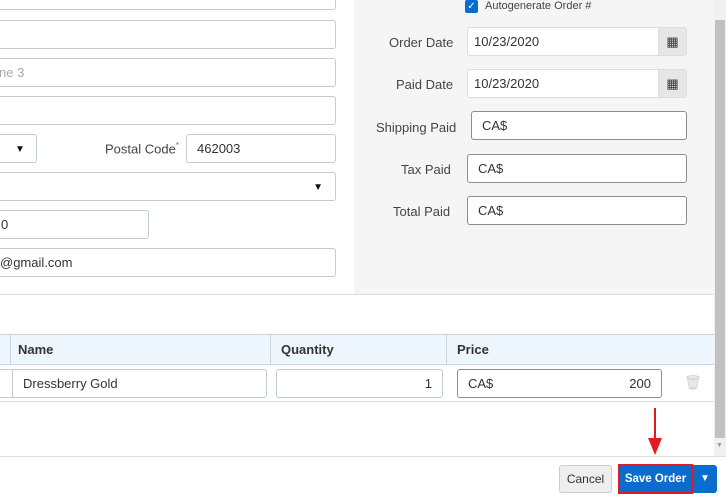 This screenshot has width=726, height=500. Describe the element at coordinates (471, 6) in the screenshot. I see `autogenerate-checkbox: ✓` at that location.